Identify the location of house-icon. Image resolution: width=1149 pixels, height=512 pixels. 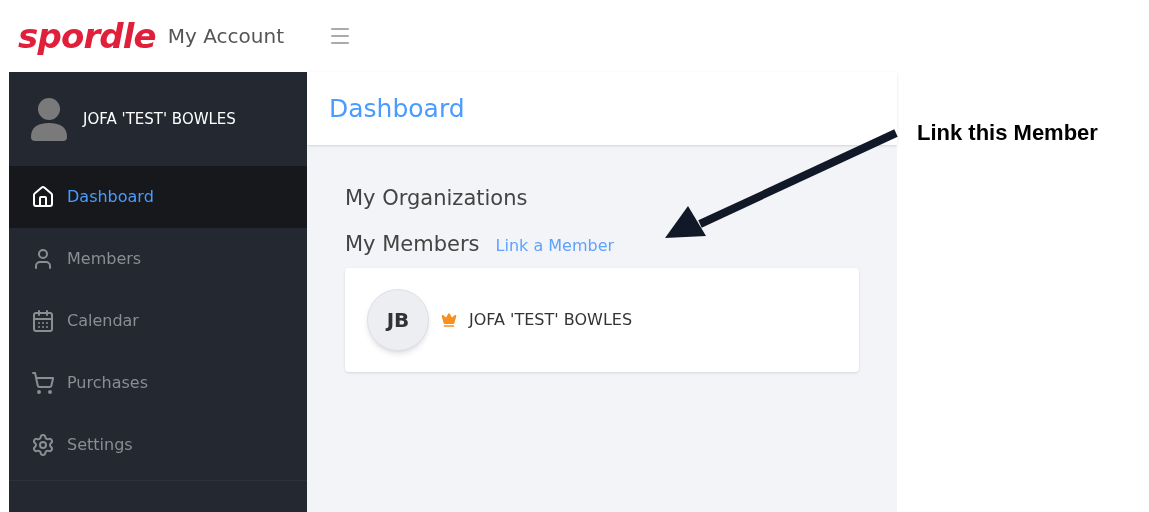
(43, 197).